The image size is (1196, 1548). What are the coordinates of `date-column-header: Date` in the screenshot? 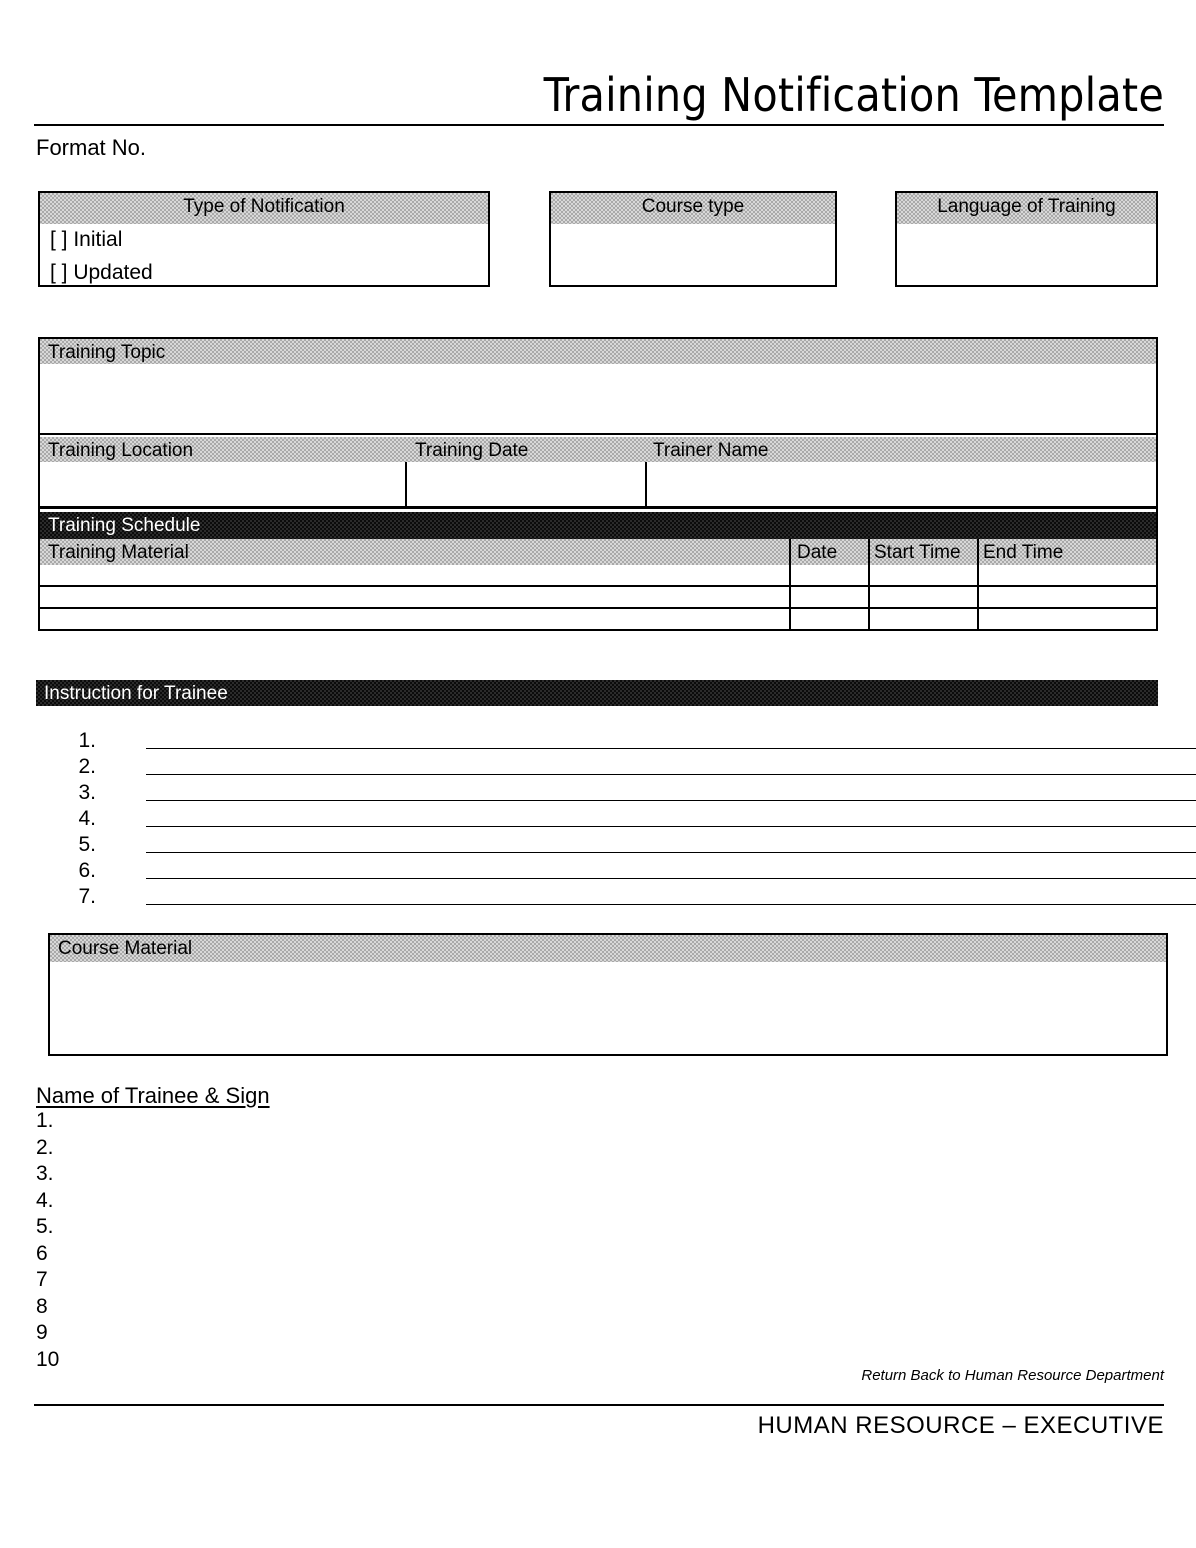 It's located at (817, 552).